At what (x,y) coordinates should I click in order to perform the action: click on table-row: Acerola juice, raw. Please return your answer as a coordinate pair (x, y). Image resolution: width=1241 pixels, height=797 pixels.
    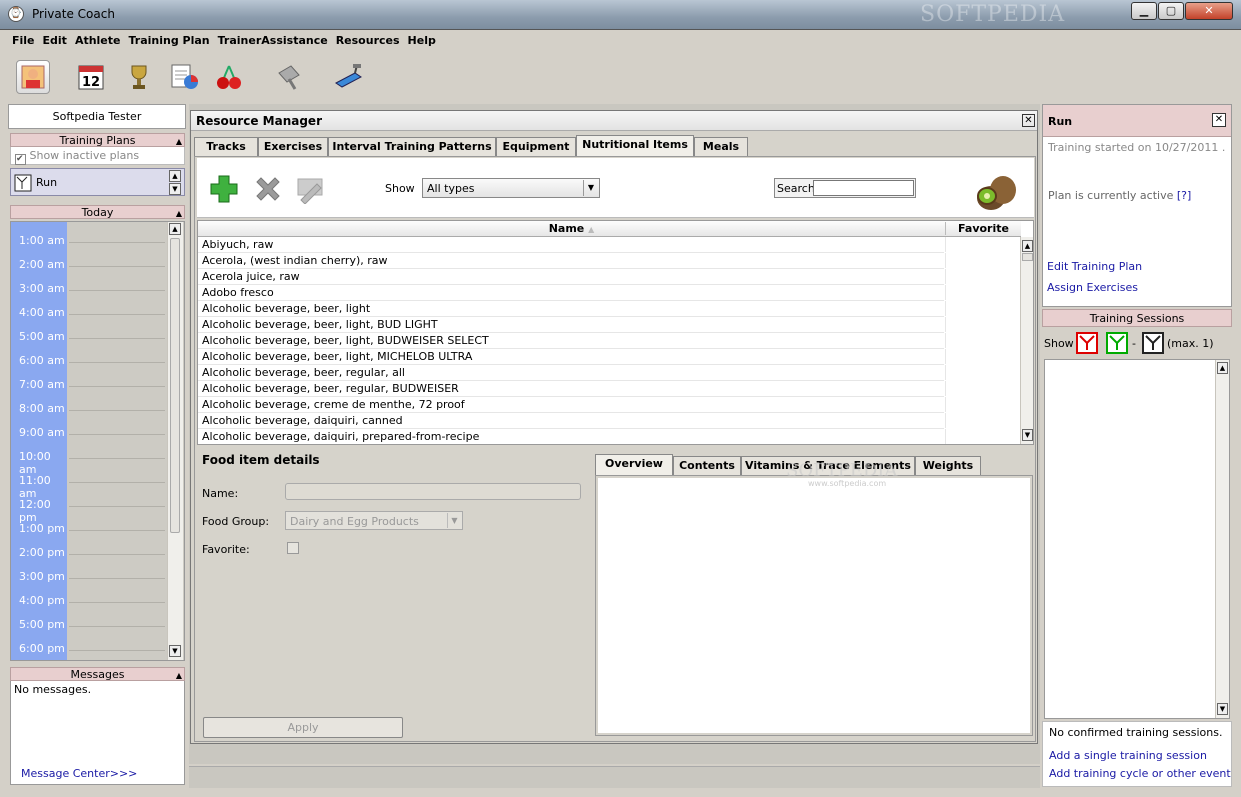
    Looking at the image, I should click on (572, 277).